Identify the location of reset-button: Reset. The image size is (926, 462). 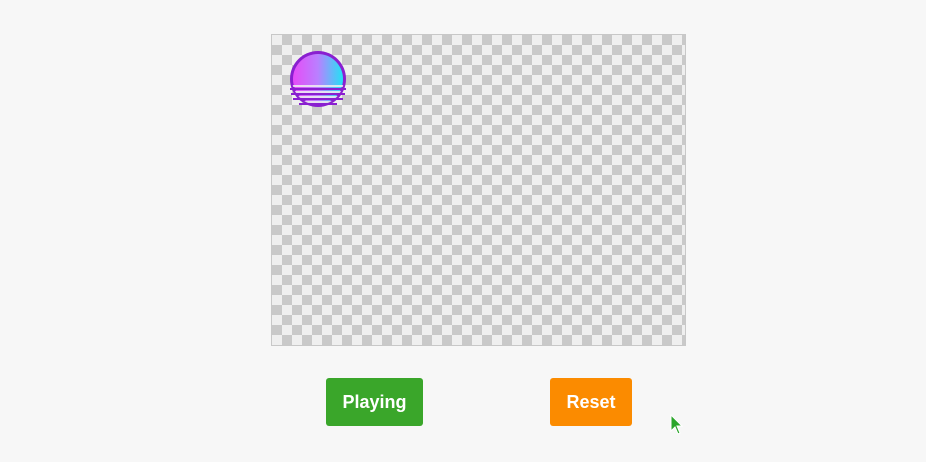
(591, 402).